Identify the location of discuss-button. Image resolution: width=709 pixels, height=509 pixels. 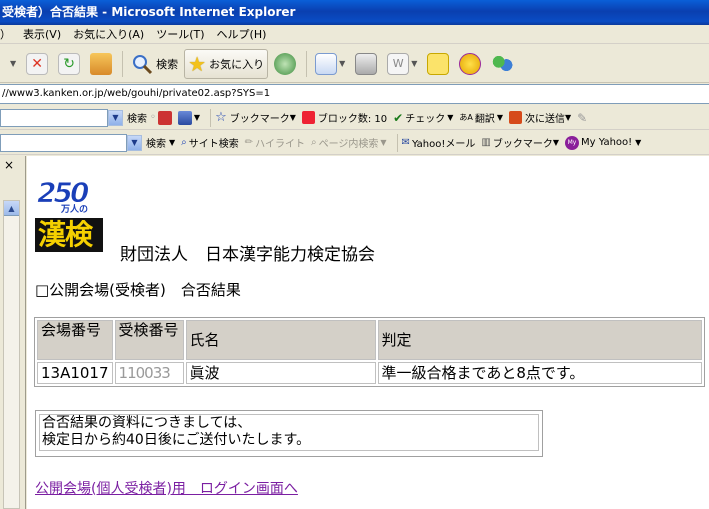
(438, 64).